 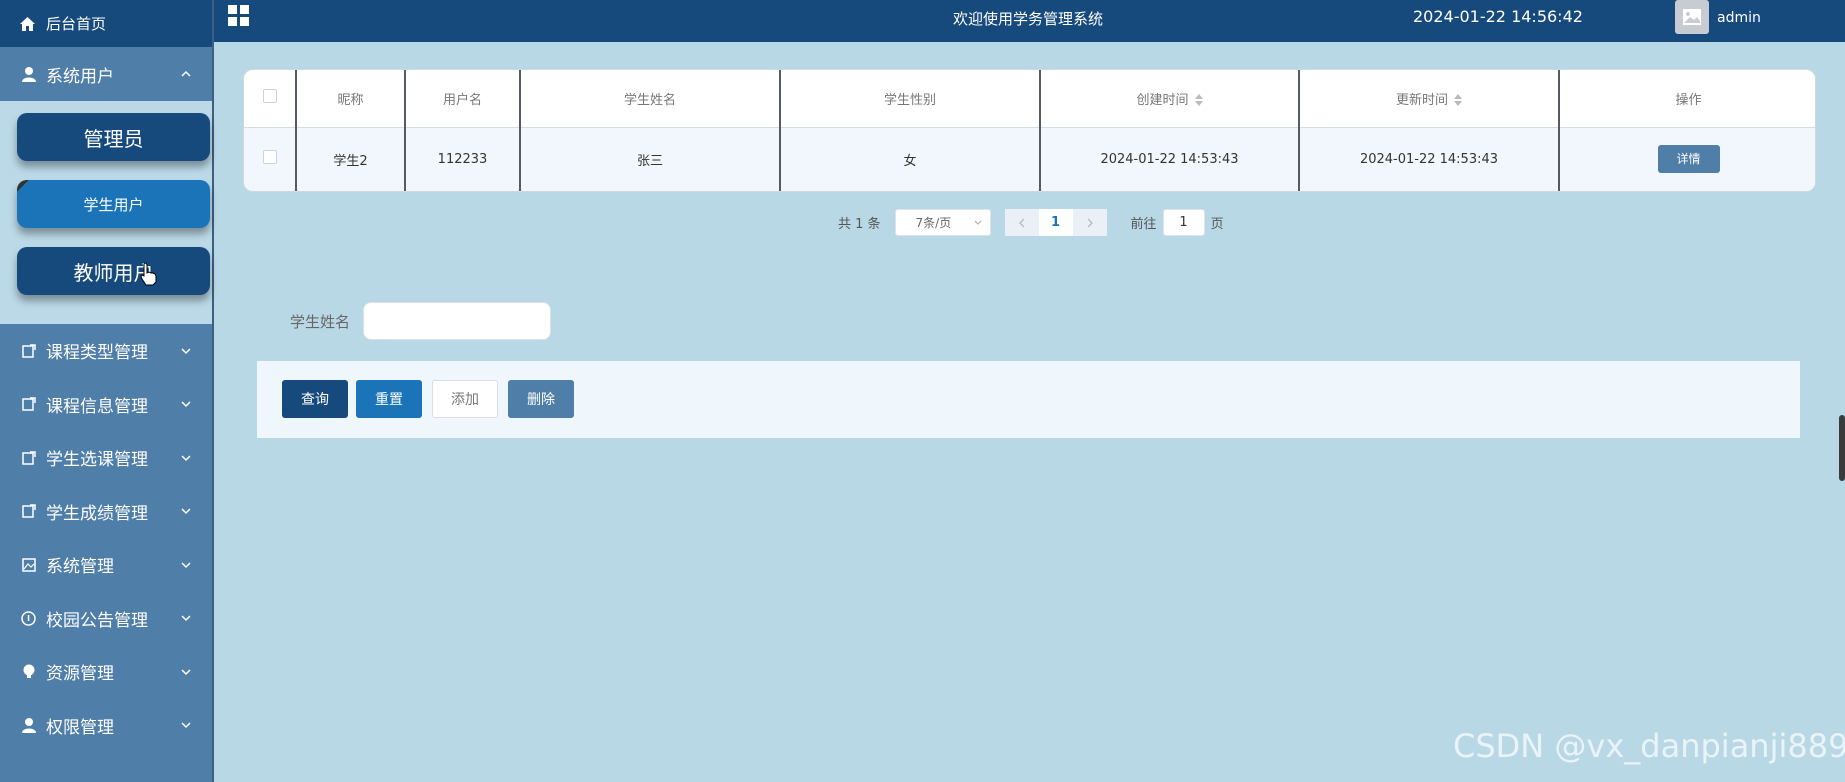 I want to click on cell-created: 2024-01-22 14:53:43, so click(x=1170, y=159).